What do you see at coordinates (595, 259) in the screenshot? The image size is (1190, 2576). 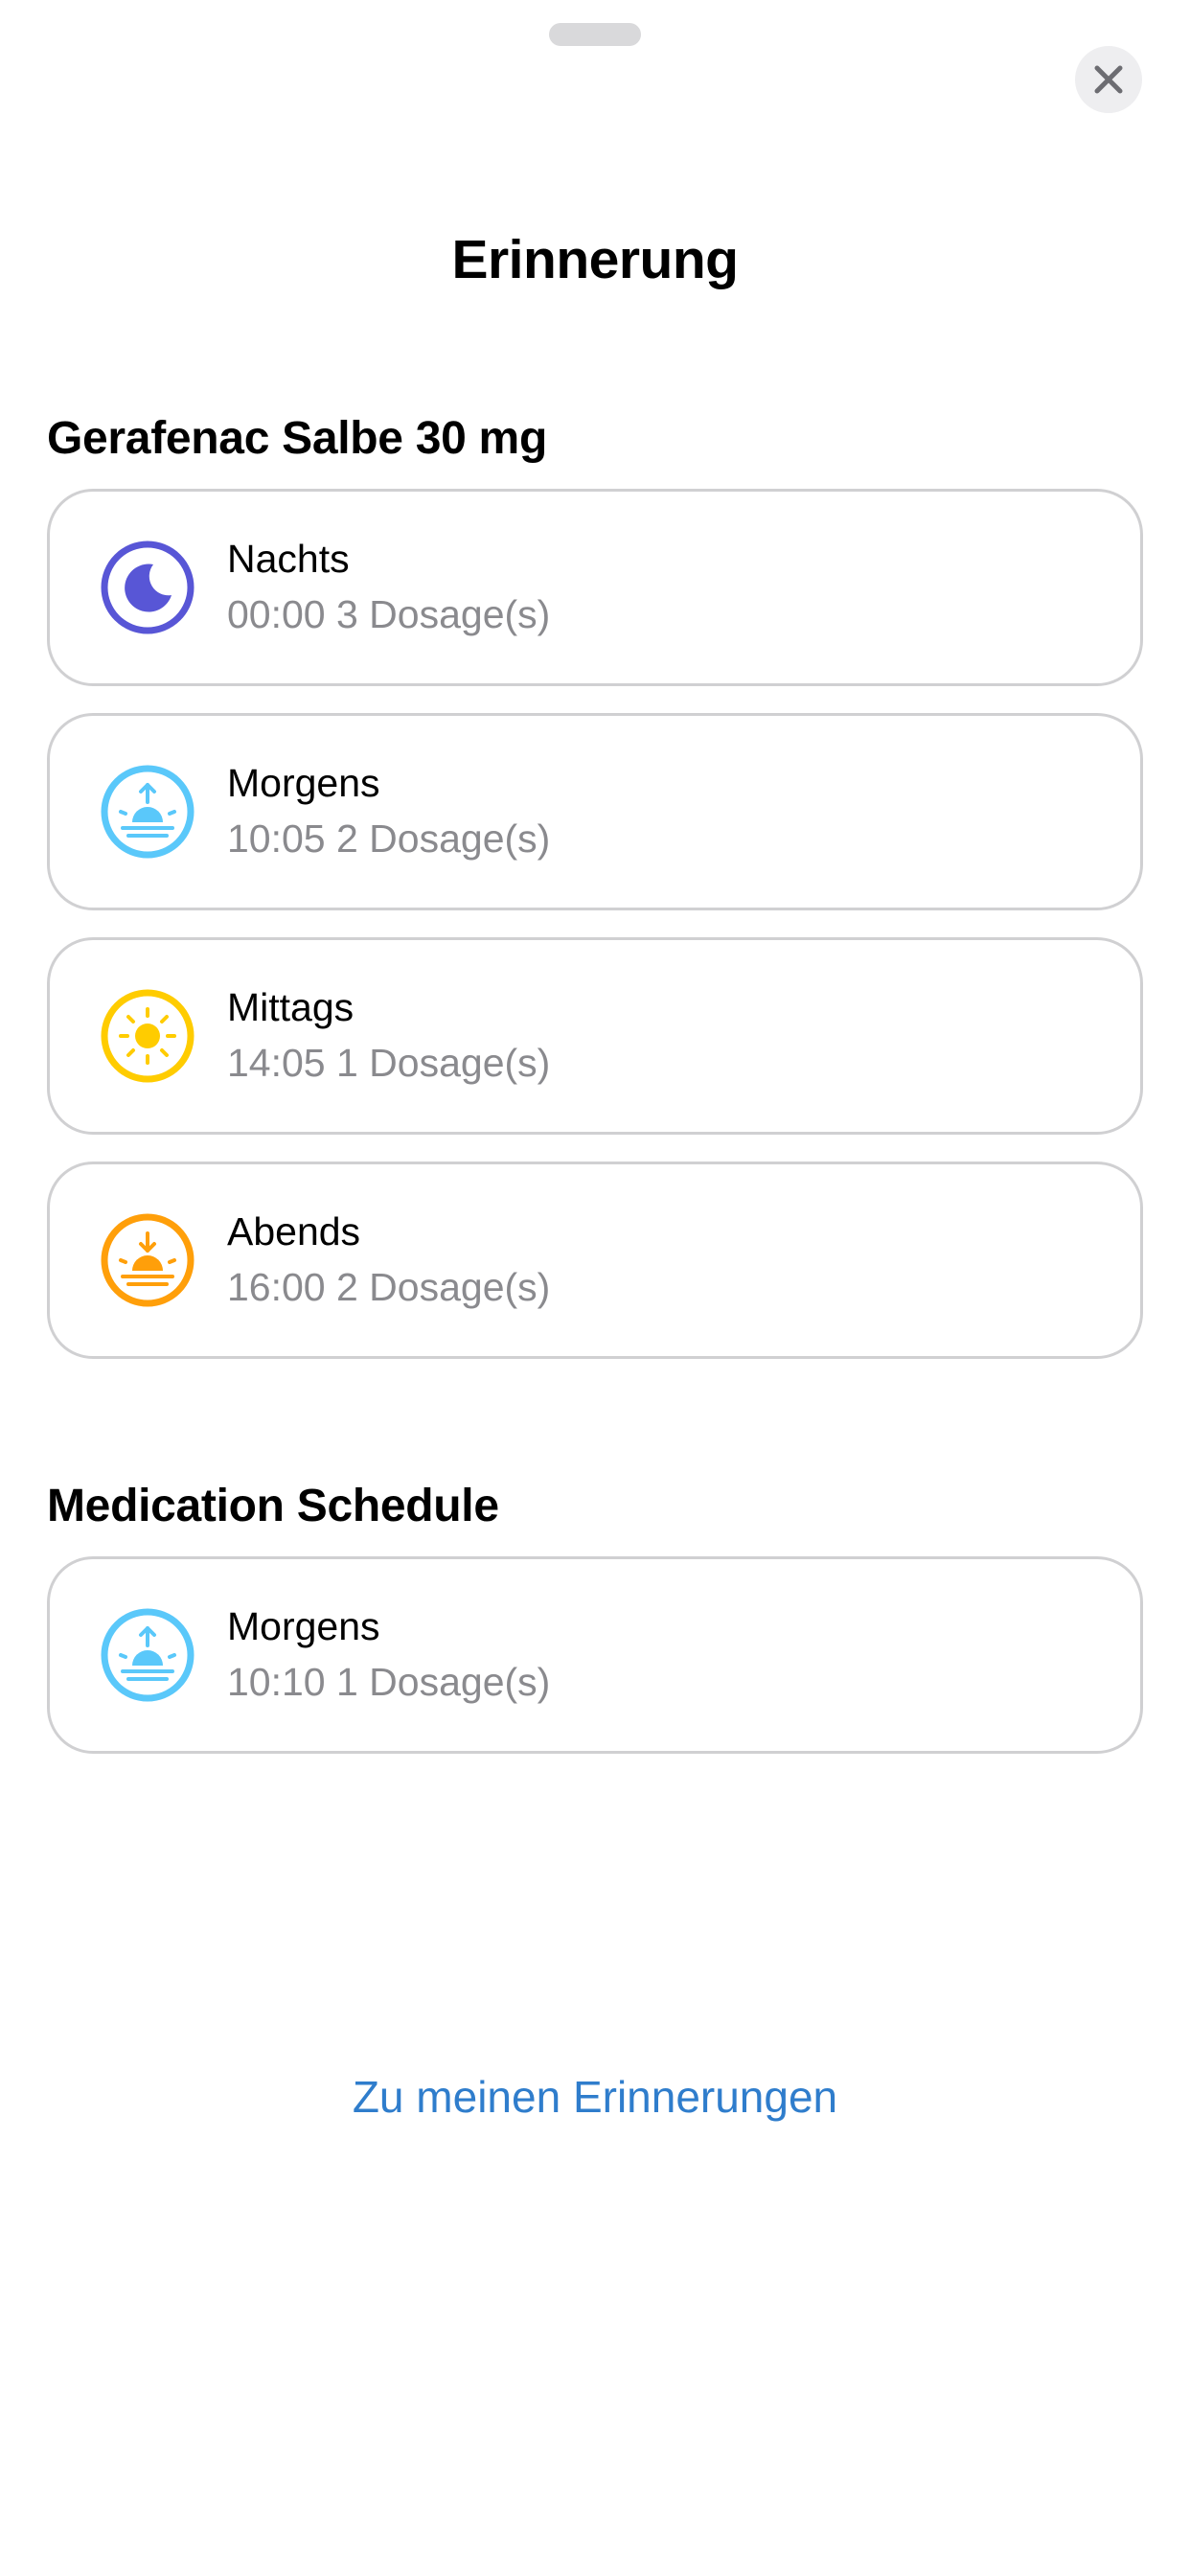 I see `page-title: Erinnerung` at bounding box center [595, 259].